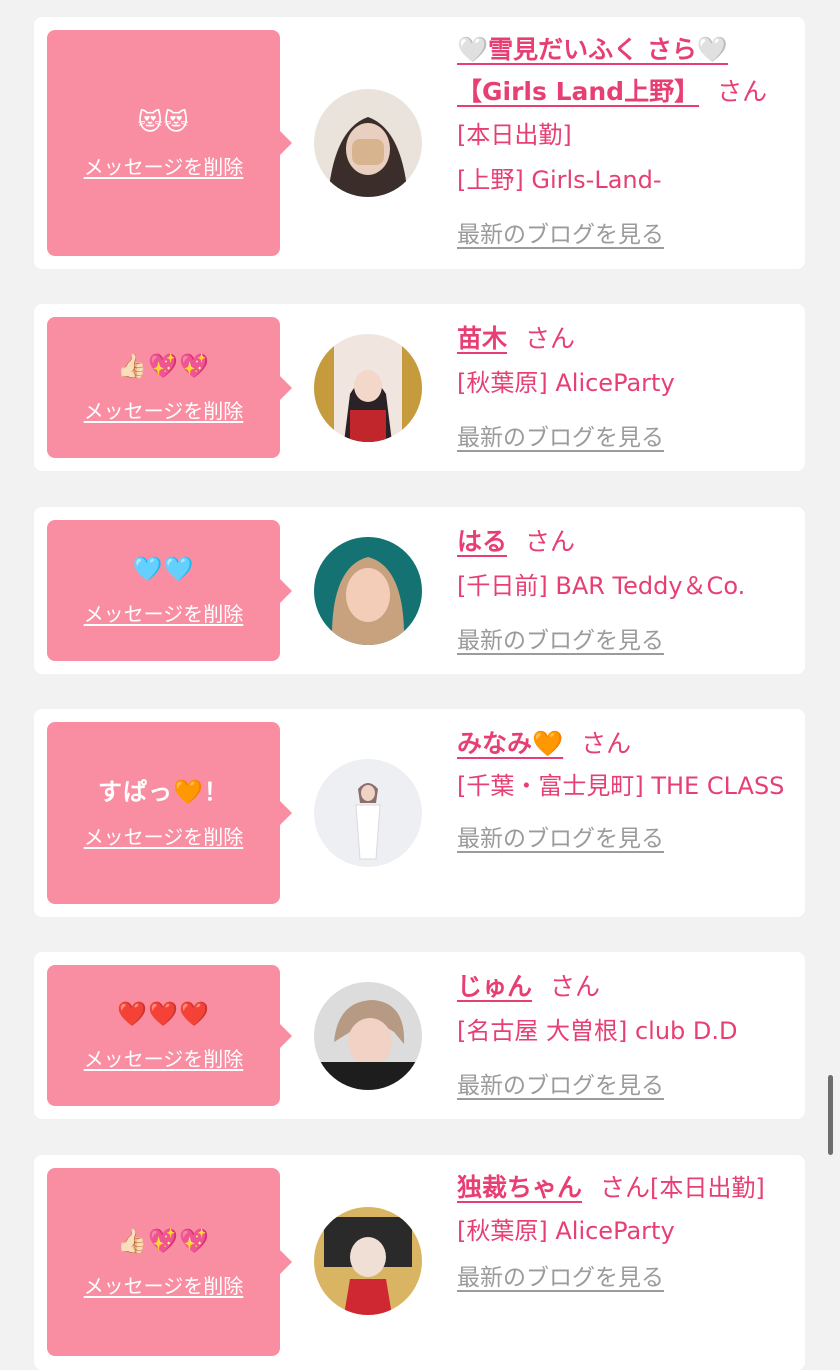  What do you see at coordinates (510, 743) in the screenshot?
I see `sender-name-link: みなみ🧡` at bounding box center [510, 743].